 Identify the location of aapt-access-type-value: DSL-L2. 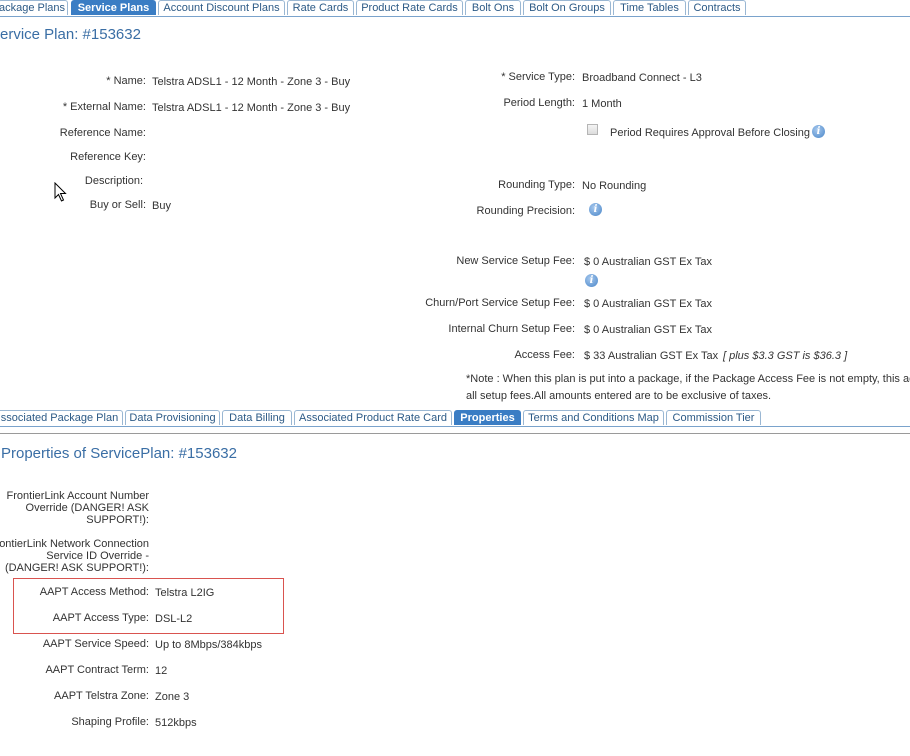
(174, 619).